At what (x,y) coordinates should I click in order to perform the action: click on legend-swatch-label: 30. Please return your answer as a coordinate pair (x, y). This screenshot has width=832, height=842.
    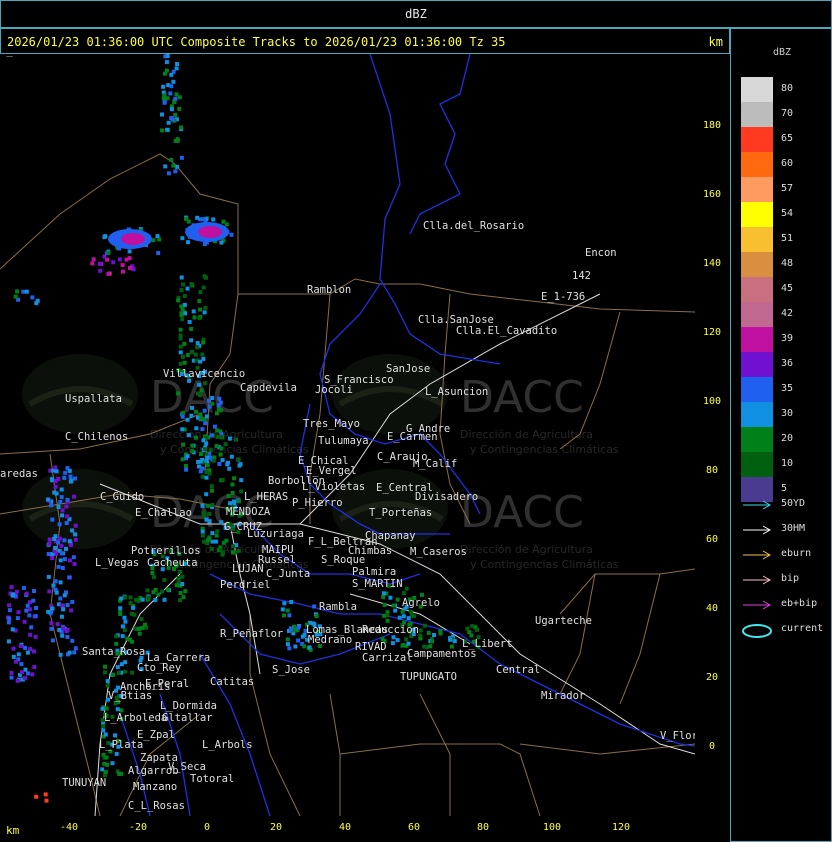
    Looking at the image, I should click on (787, 413).